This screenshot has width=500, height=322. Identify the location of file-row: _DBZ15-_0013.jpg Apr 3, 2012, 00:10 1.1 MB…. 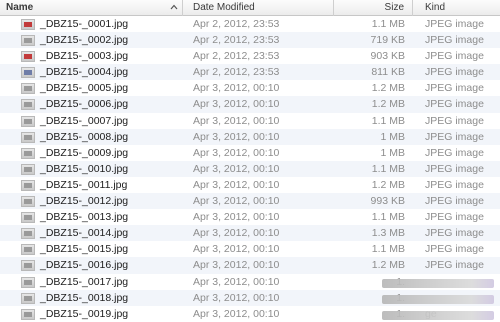
(250, 217).